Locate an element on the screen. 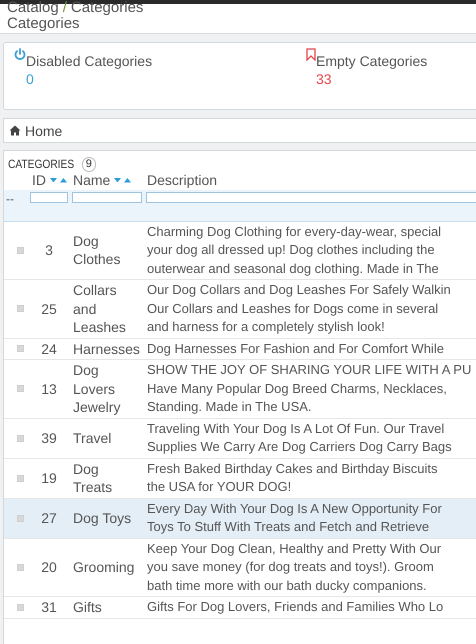 The height and width of the screenshot is (644, 476). table-cell: 25 is located at coordinates (49, 309).